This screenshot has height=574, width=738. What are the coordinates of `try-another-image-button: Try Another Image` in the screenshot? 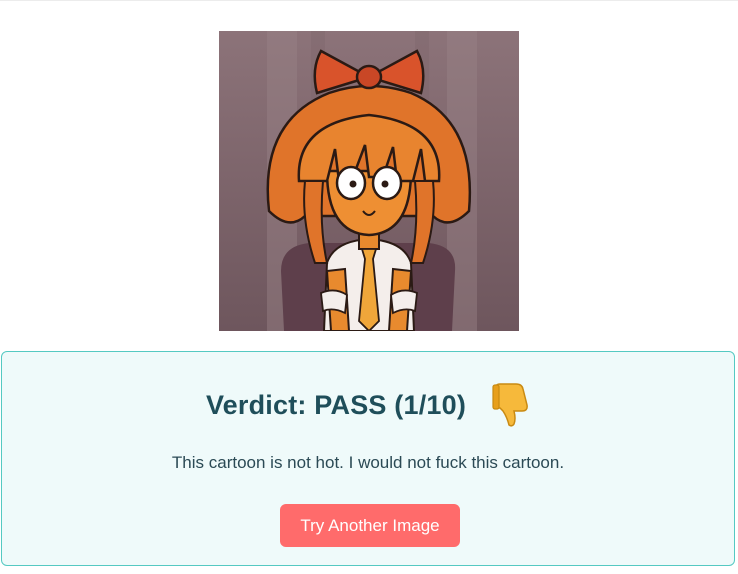 It's located at (370, 525).